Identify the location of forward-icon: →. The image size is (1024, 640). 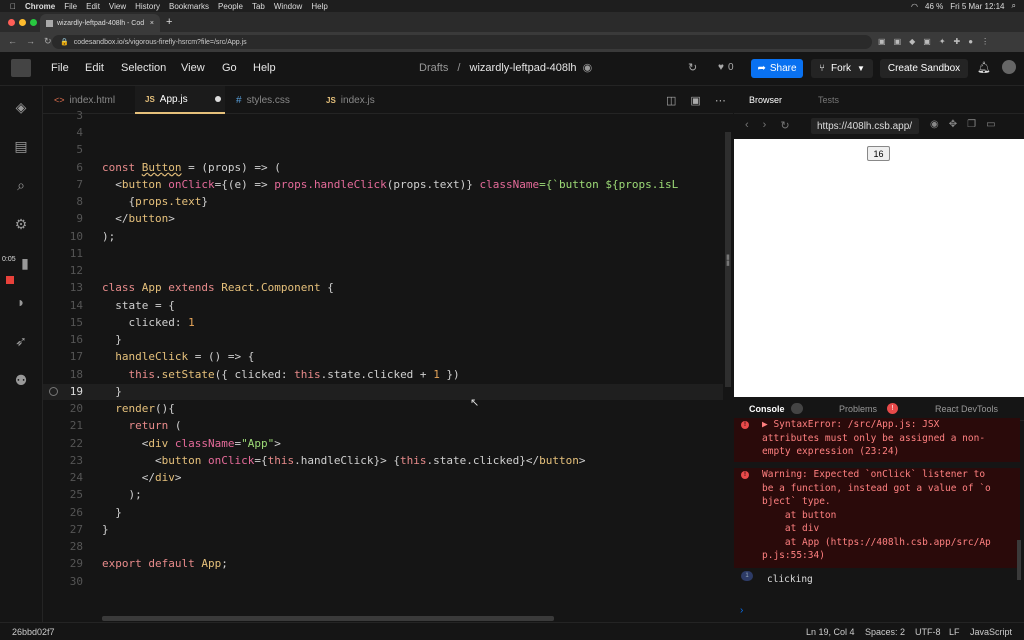
(30, 41).